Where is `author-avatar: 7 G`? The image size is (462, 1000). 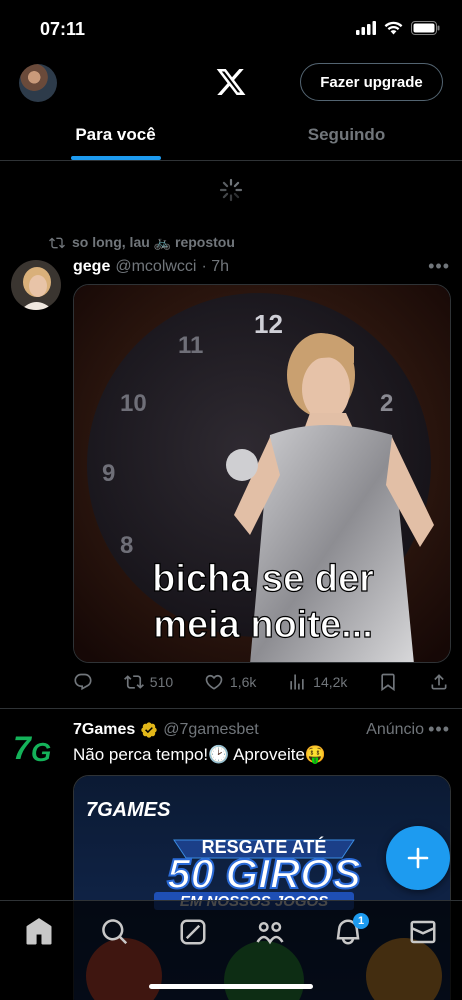
author-avatar: 7 G is located at coordinates (36, 747).